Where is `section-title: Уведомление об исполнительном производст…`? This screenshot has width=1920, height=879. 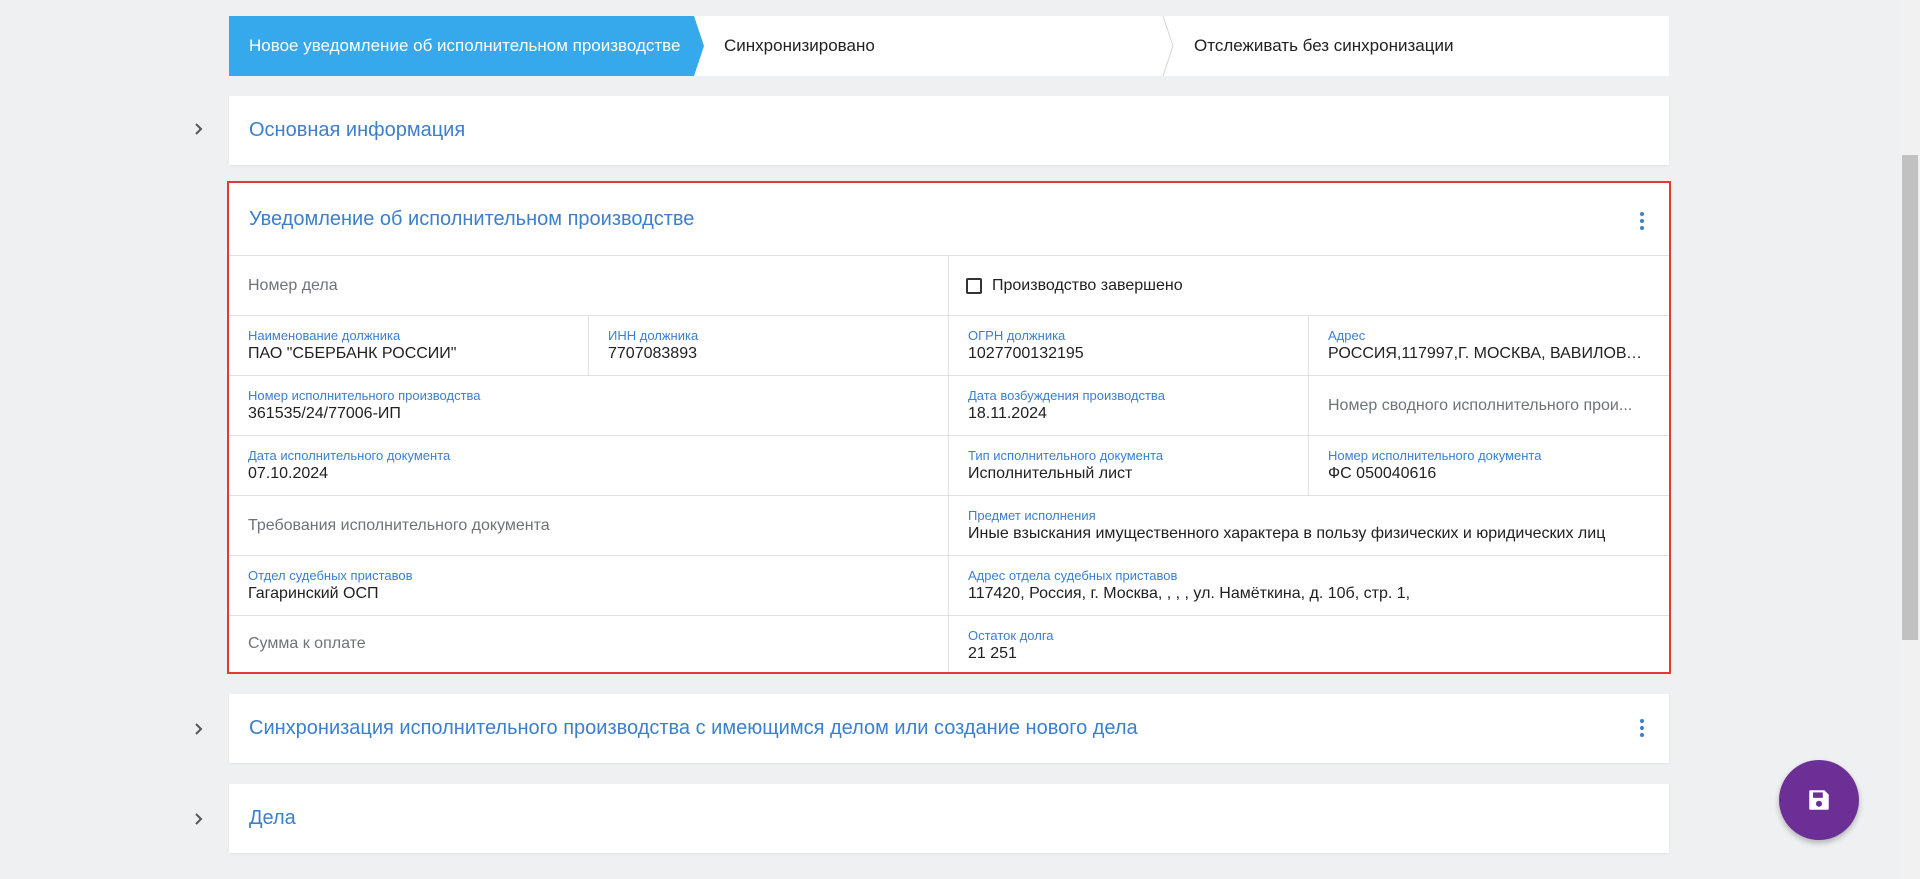
section-title: Уведомление об исполнительном производст… is located at coordinates (472, 218).